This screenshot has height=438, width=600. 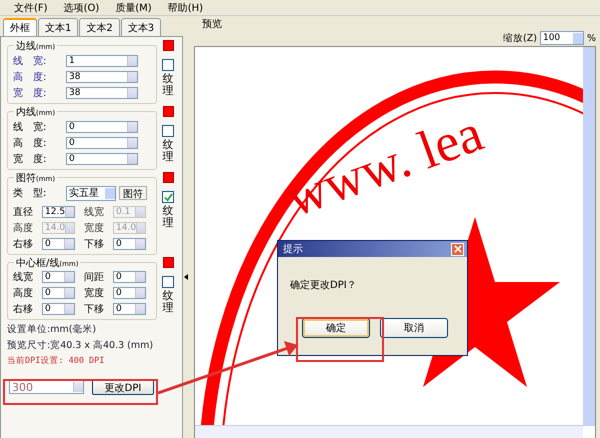 I want to click on tab: 外框, so click(x=20, y=27).